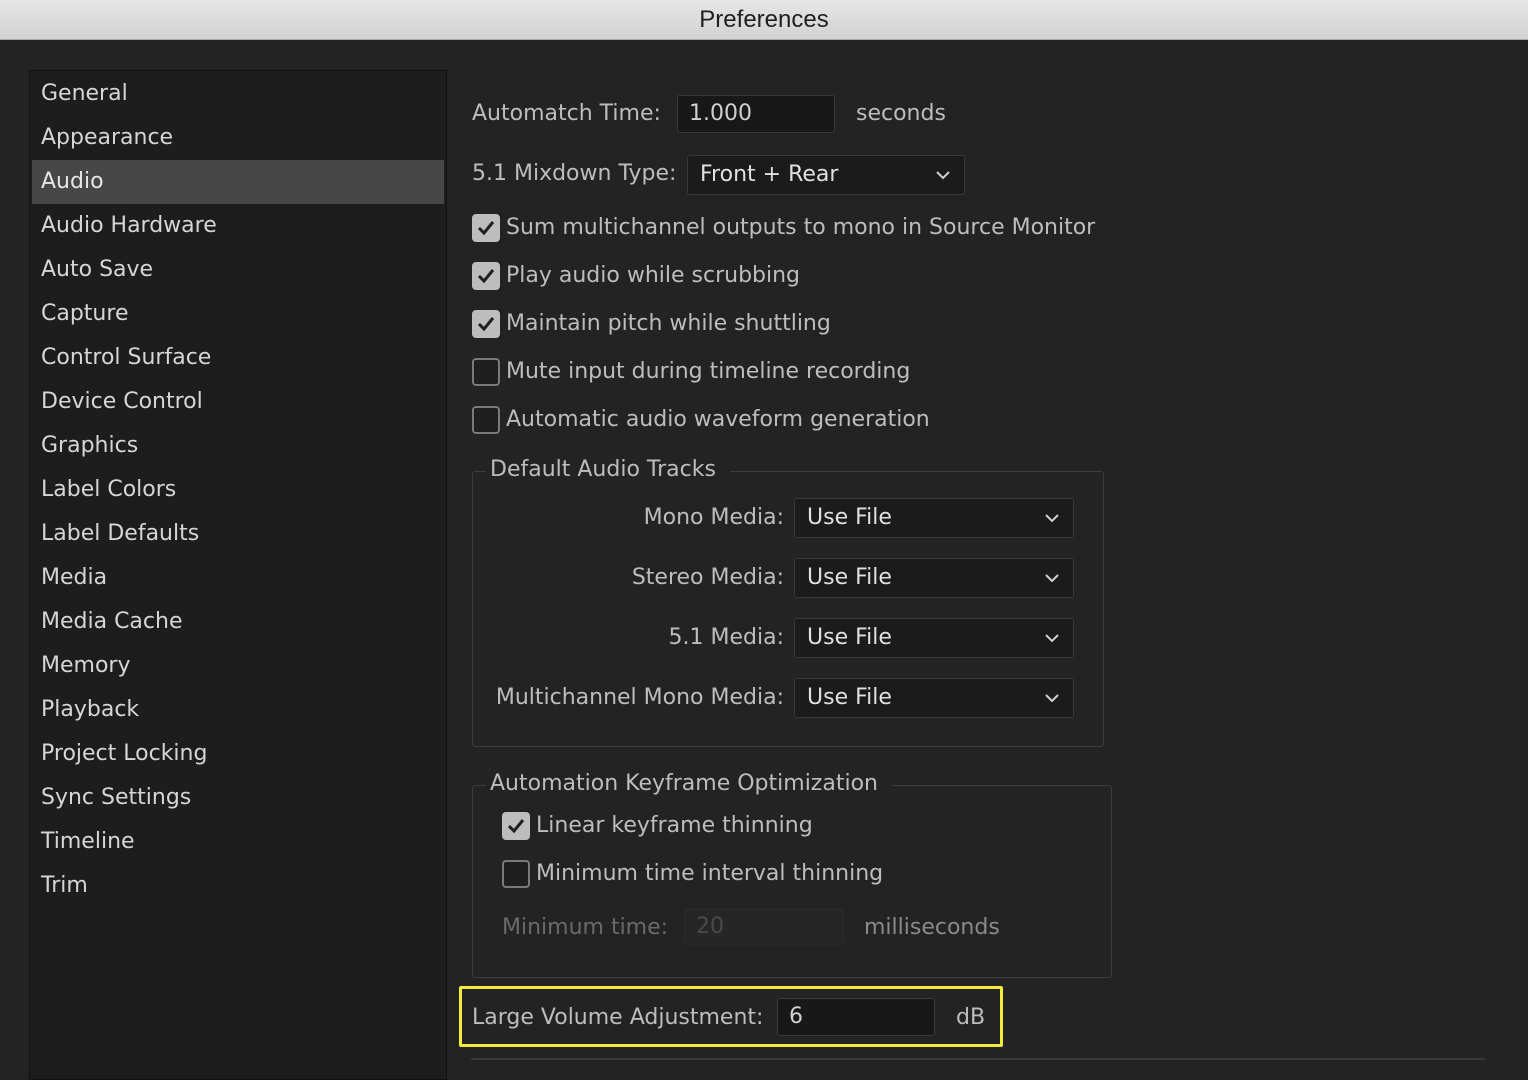 The width and height of the screenshot is (1528, 1080). What do you see at coordinates (238, 798) in the screenshot?
I see `sidebar-item-sync-settings: Sync Settings` at bounding box center [238, 798].